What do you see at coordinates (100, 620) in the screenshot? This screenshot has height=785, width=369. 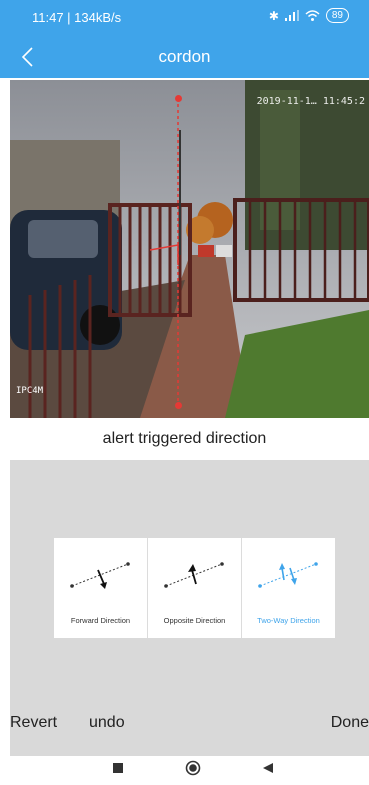 I see `forward-direction-label: Forward Direction` at bounding box center [100, 620].